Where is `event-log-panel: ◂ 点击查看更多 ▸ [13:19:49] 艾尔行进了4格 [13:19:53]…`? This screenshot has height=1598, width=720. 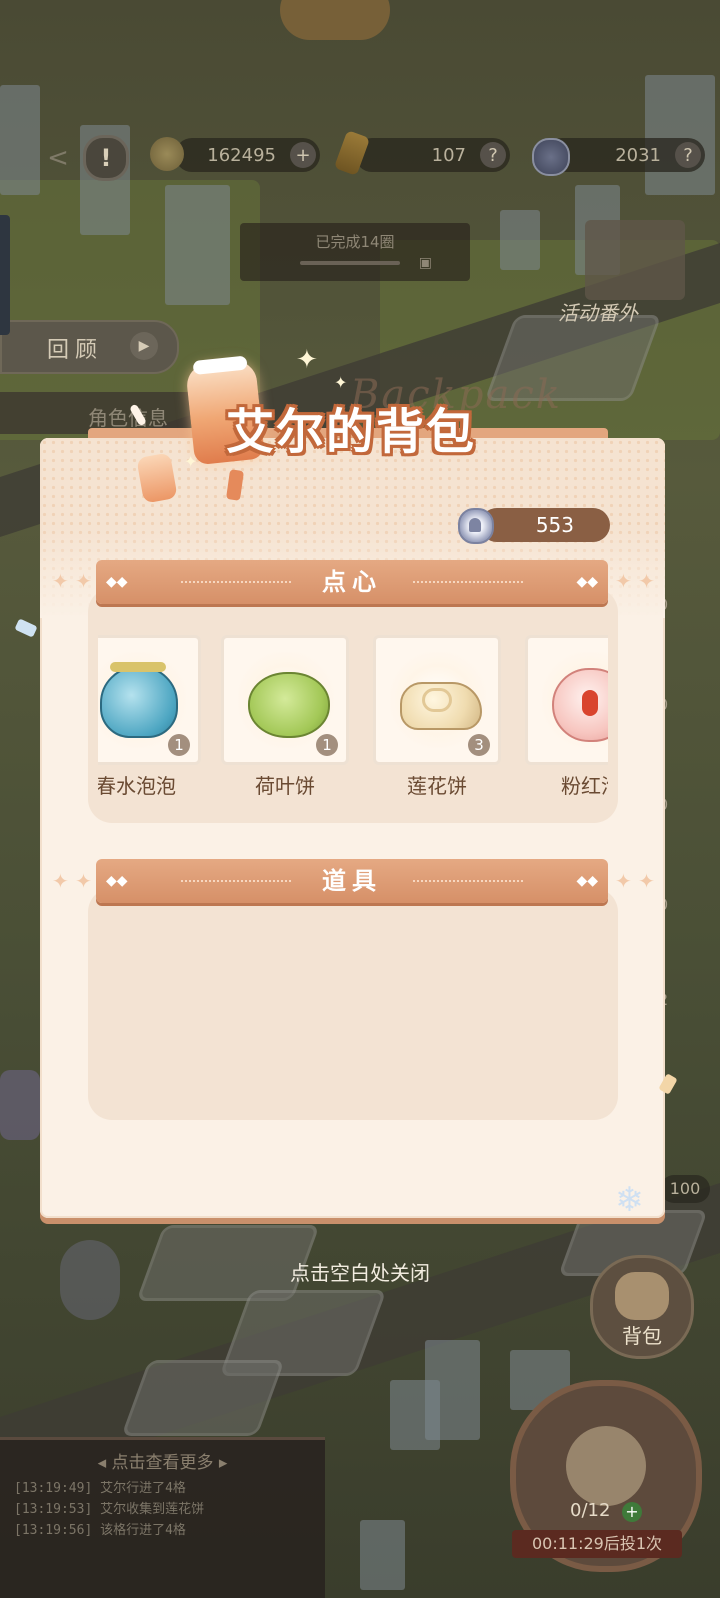 event-log-panel: ◂ 点击查看更多 ▸ [13:19:49] 艾尔行进了4格 [13:19:53]… is located at coordinates (162, 1517).